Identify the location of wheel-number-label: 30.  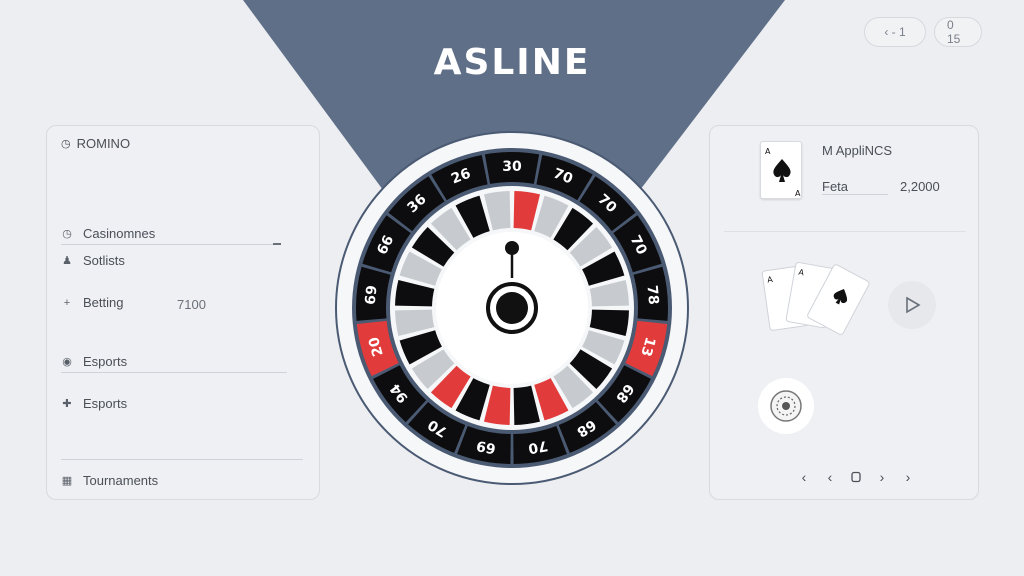
(512, 167).